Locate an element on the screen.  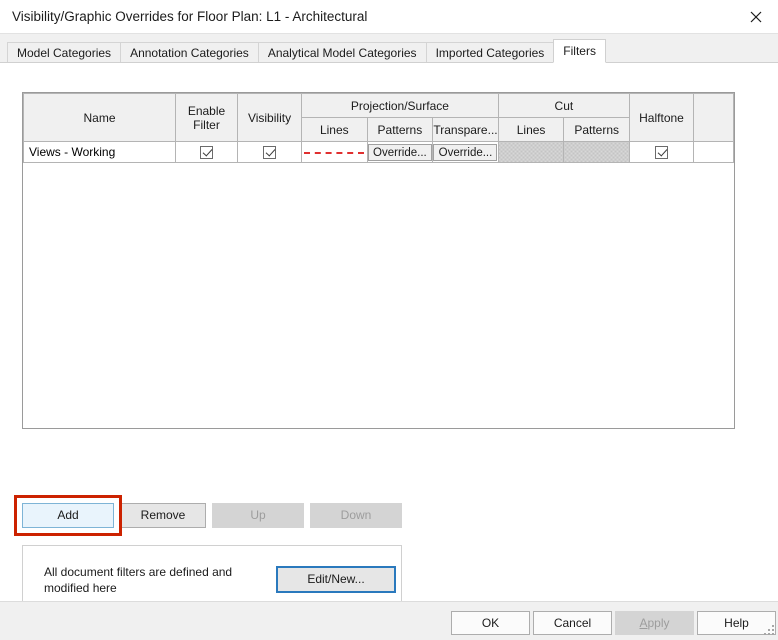
cell-spacer is located at coordinates (713, 152).